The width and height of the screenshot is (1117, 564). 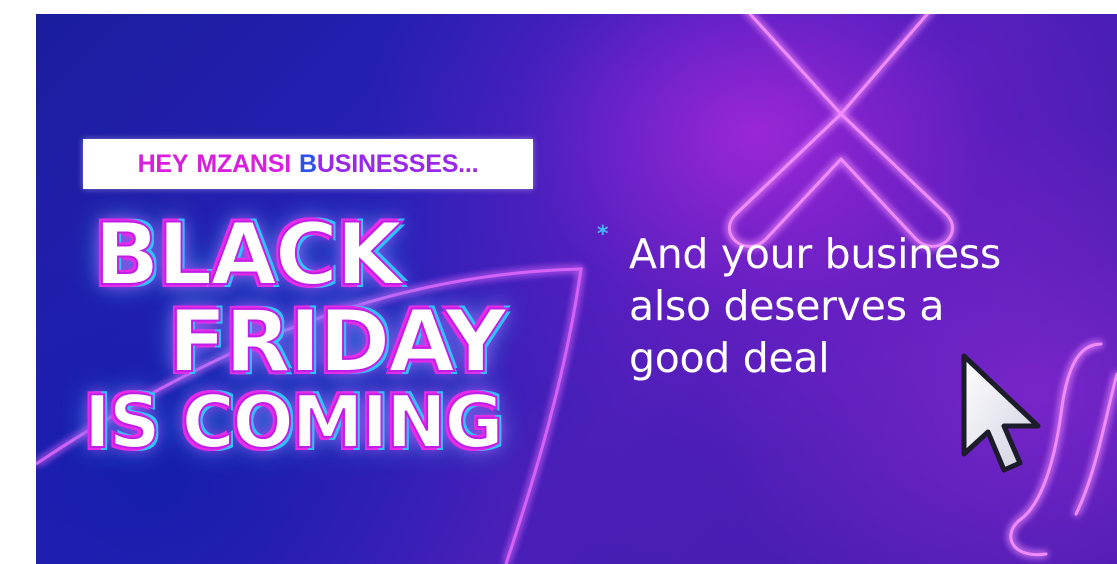 I want to click on message-line-2: also deserves a, so click(x=787, y=306).